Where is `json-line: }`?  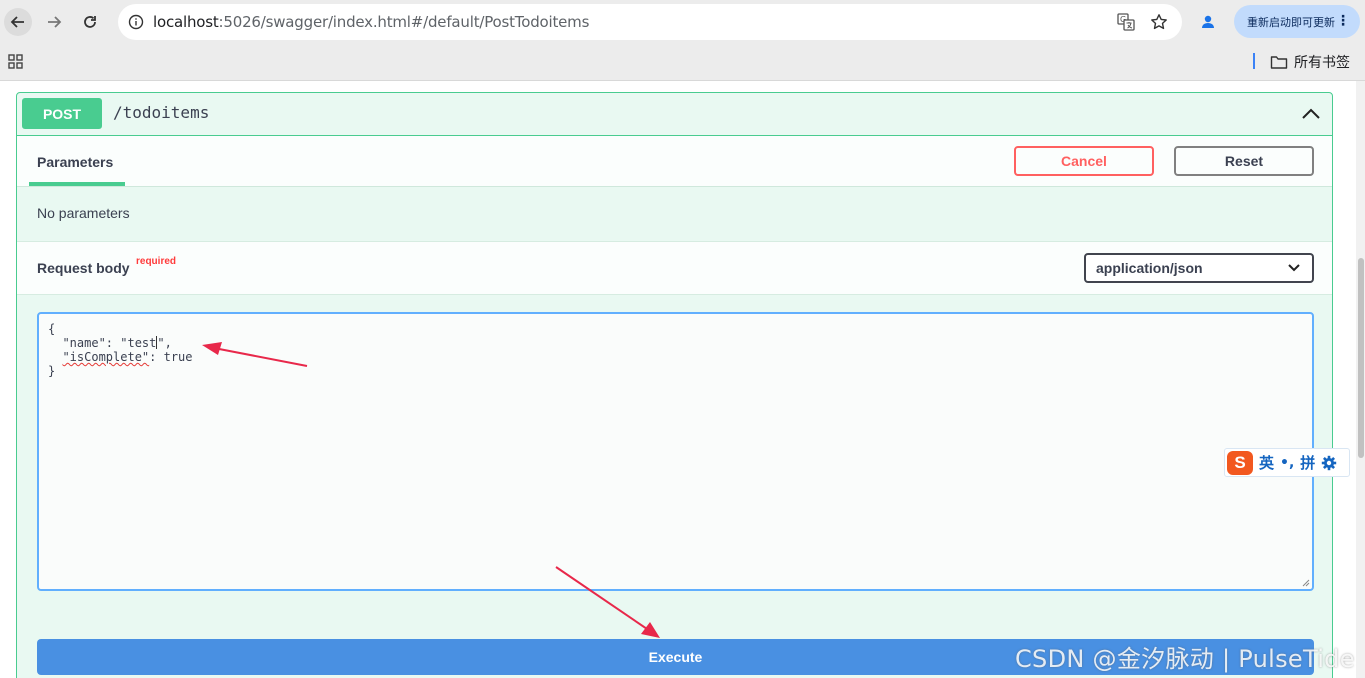 json-line: } is located at coordinates (52, 371).